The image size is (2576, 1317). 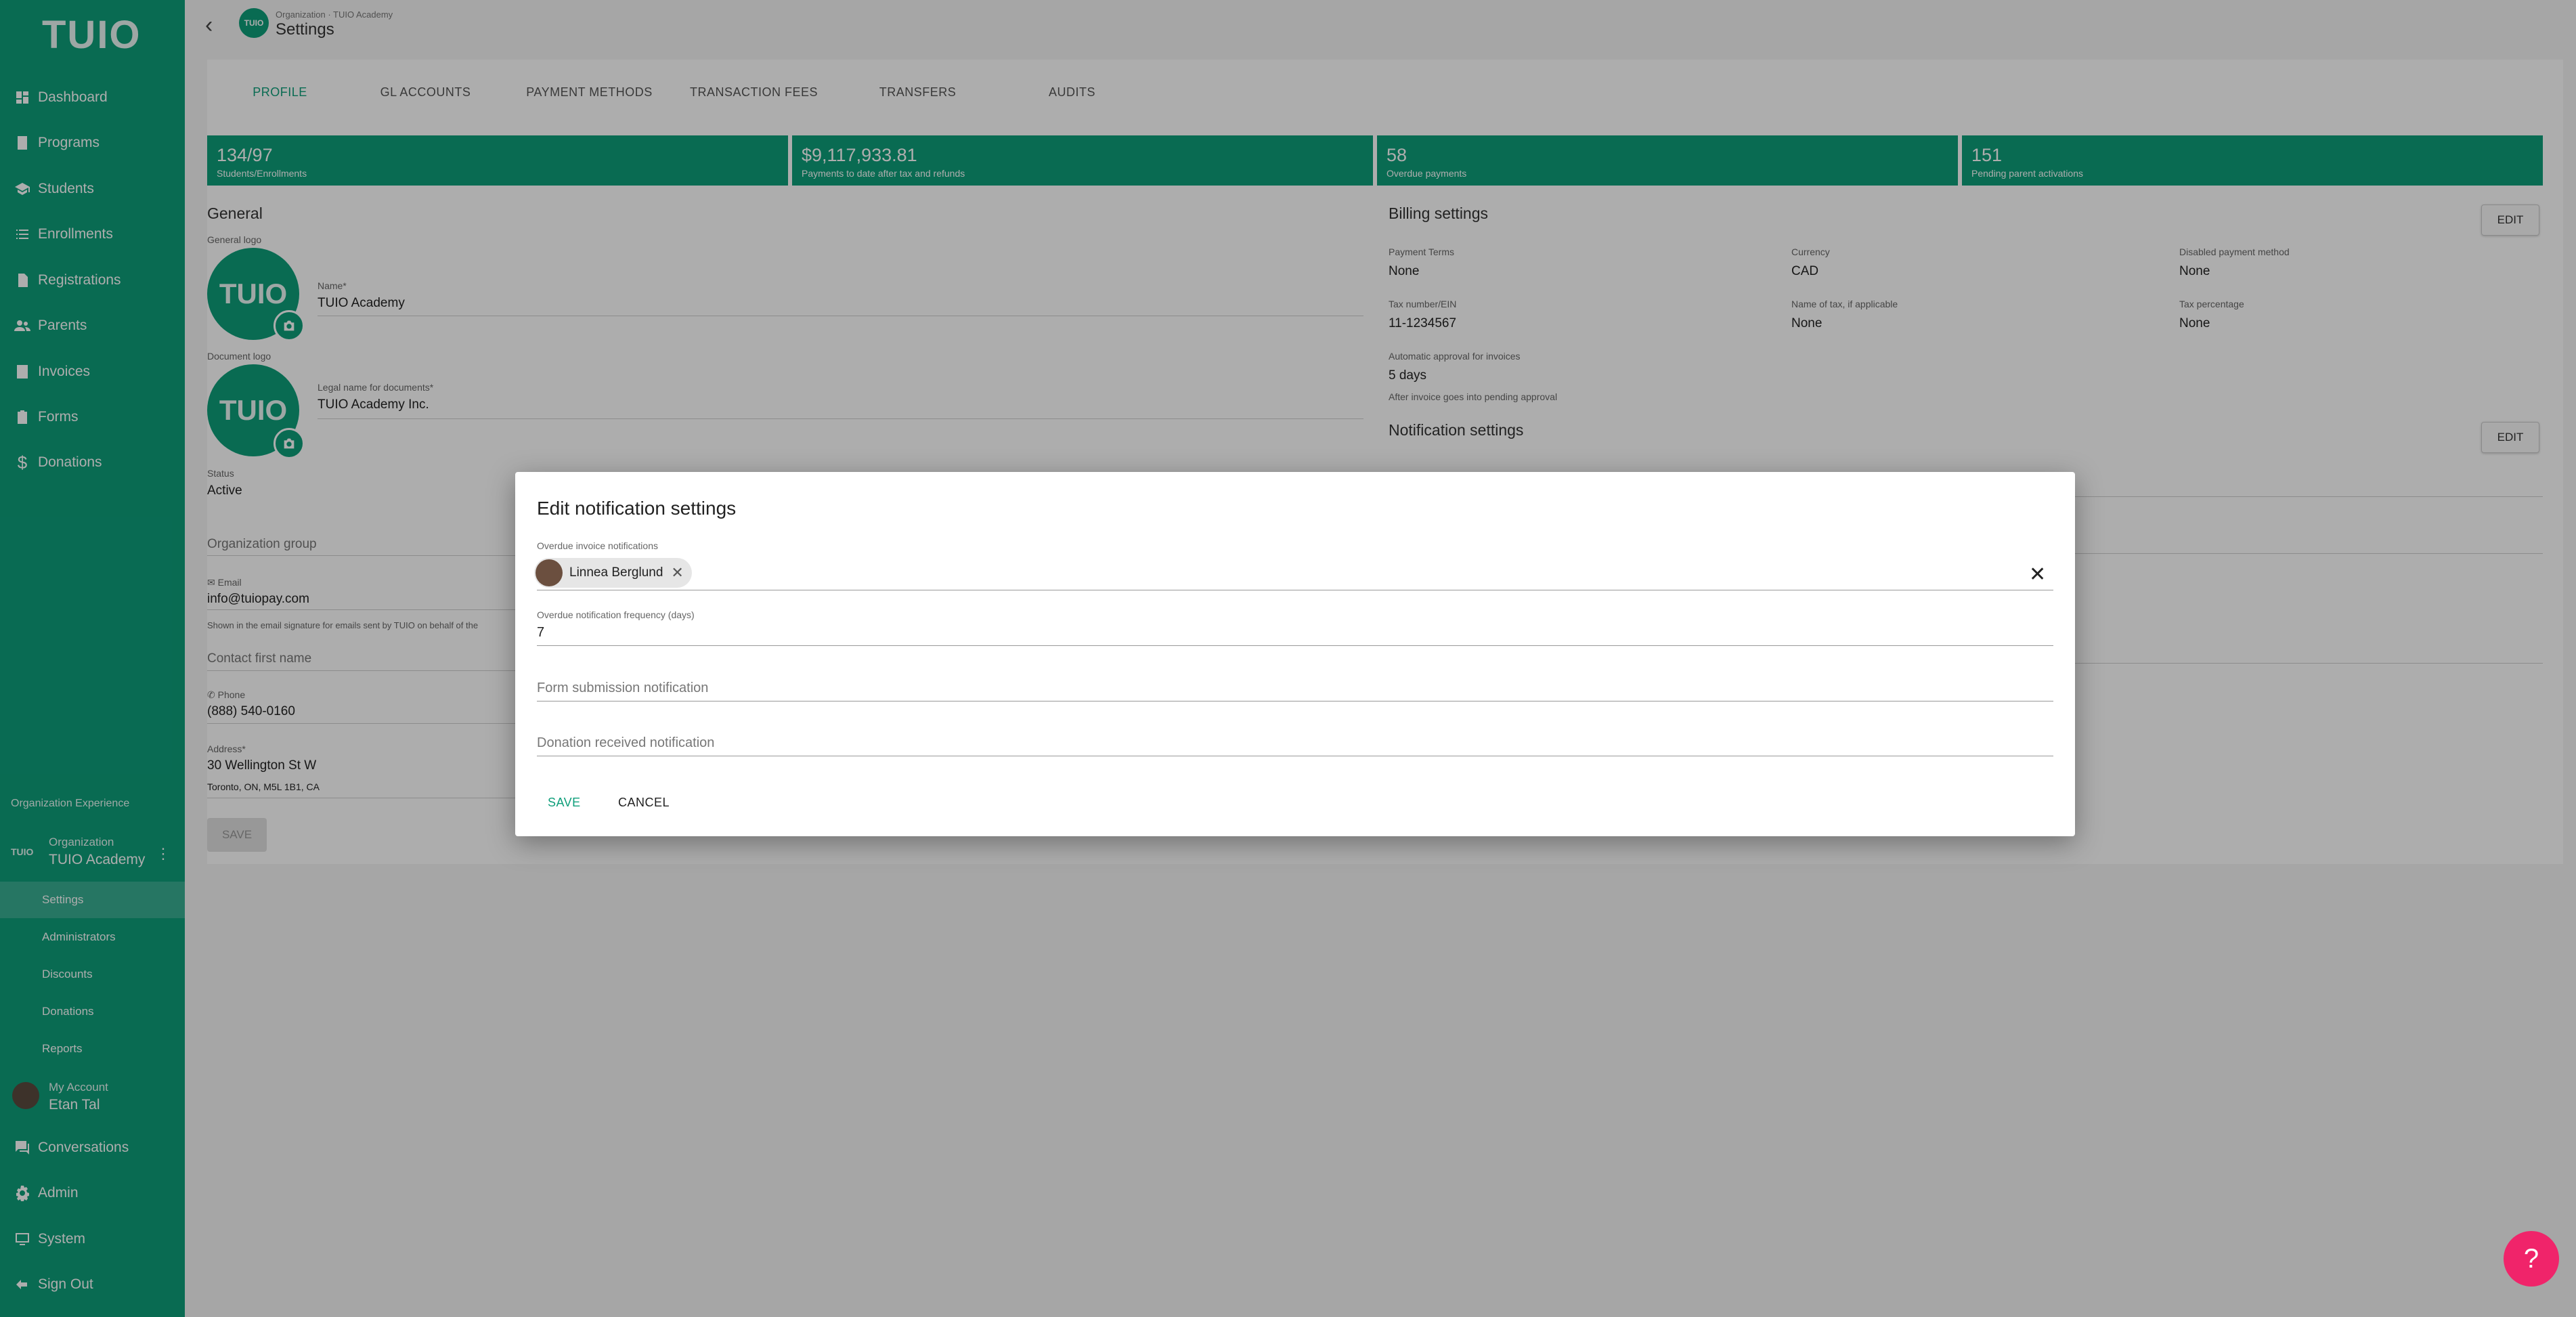 I want to click on remove-chip-icon: ✕, so click(x=677, y=573).